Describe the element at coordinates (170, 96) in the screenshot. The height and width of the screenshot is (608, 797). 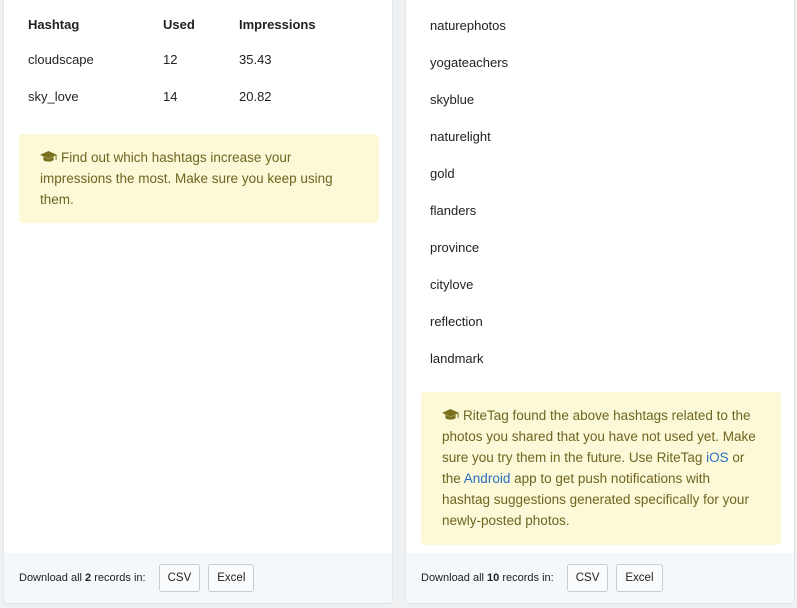
I see `cell-used: 14` at that location.